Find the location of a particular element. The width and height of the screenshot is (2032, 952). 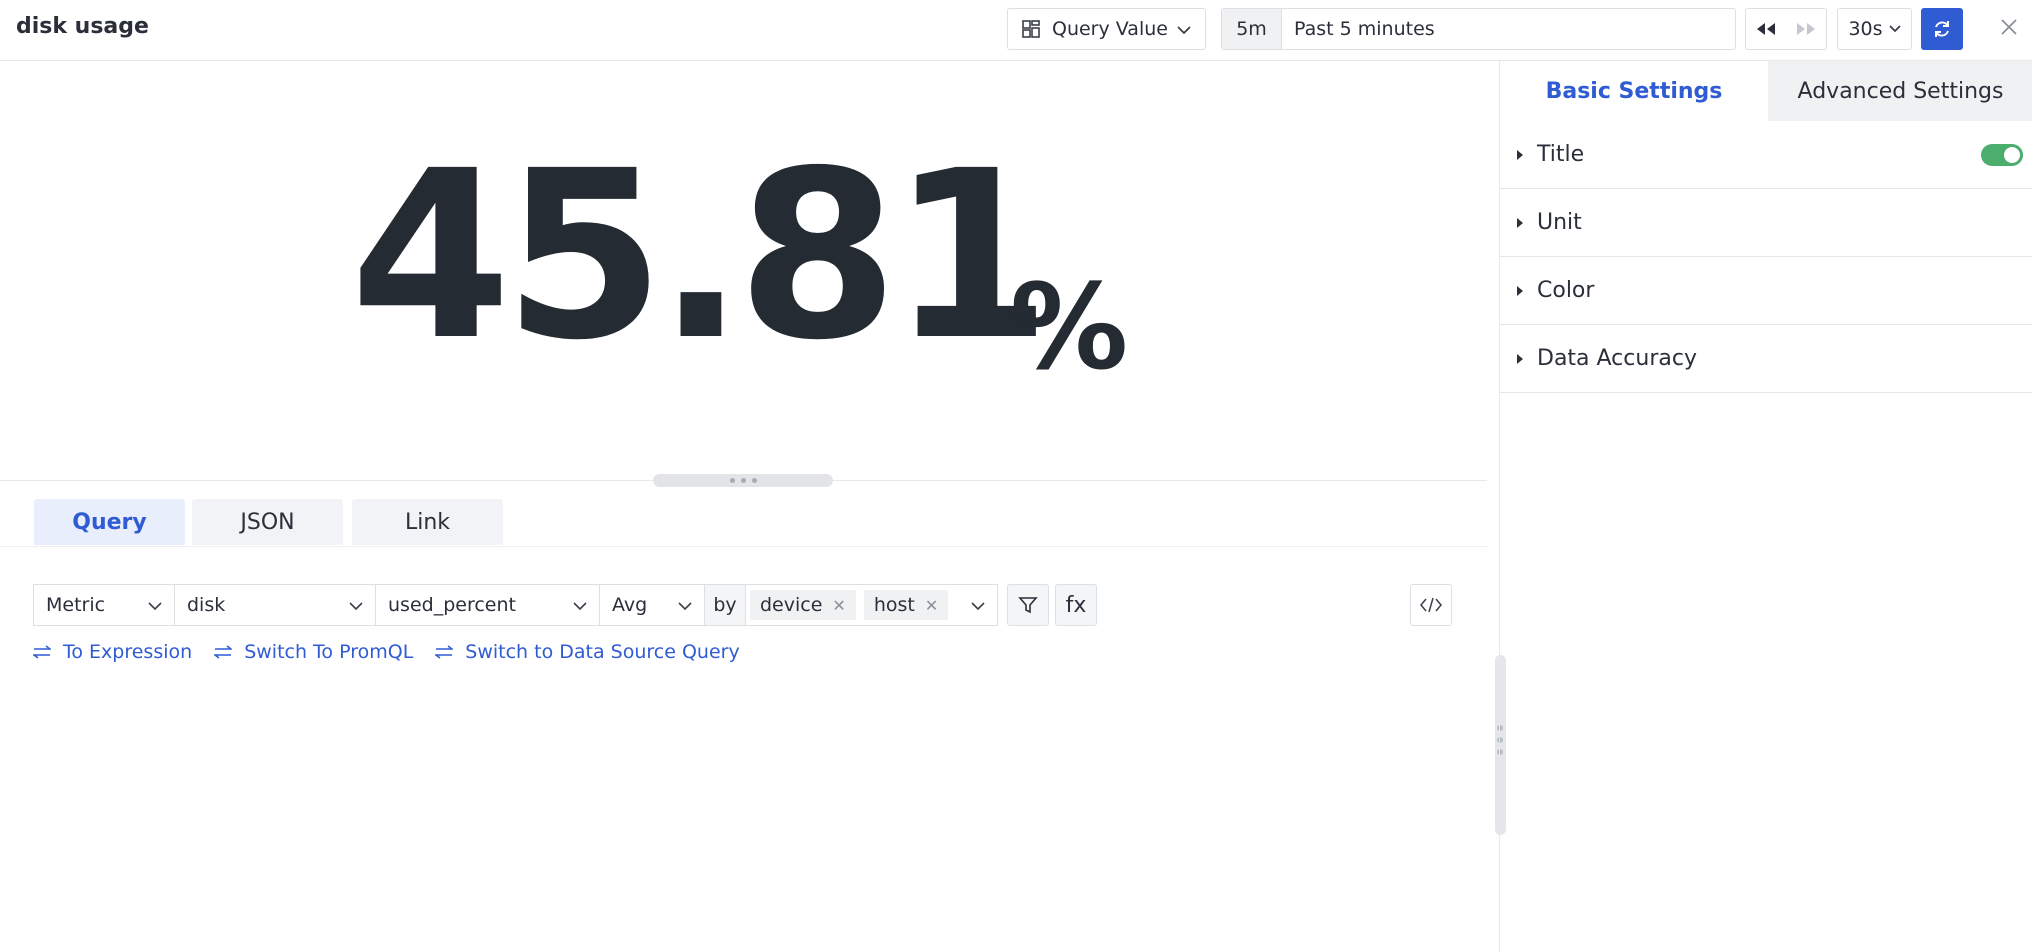

visualization-type-select: Query Value is located at coordinates (1106, 29).